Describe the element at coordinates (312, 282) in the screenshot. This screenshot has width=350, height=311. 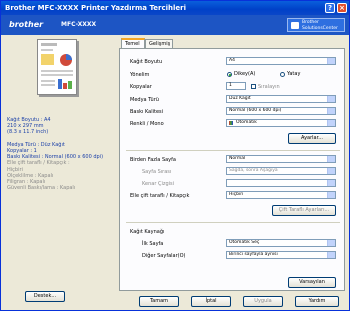
I see `defaults-button: Varsayılan` at that location.